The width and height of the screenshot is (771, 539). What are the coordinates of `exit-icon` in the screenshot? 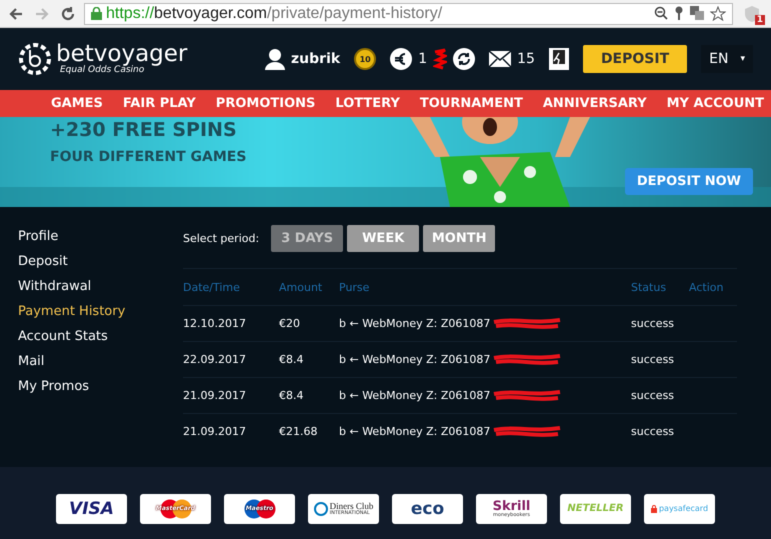 It's located at (558, 59).